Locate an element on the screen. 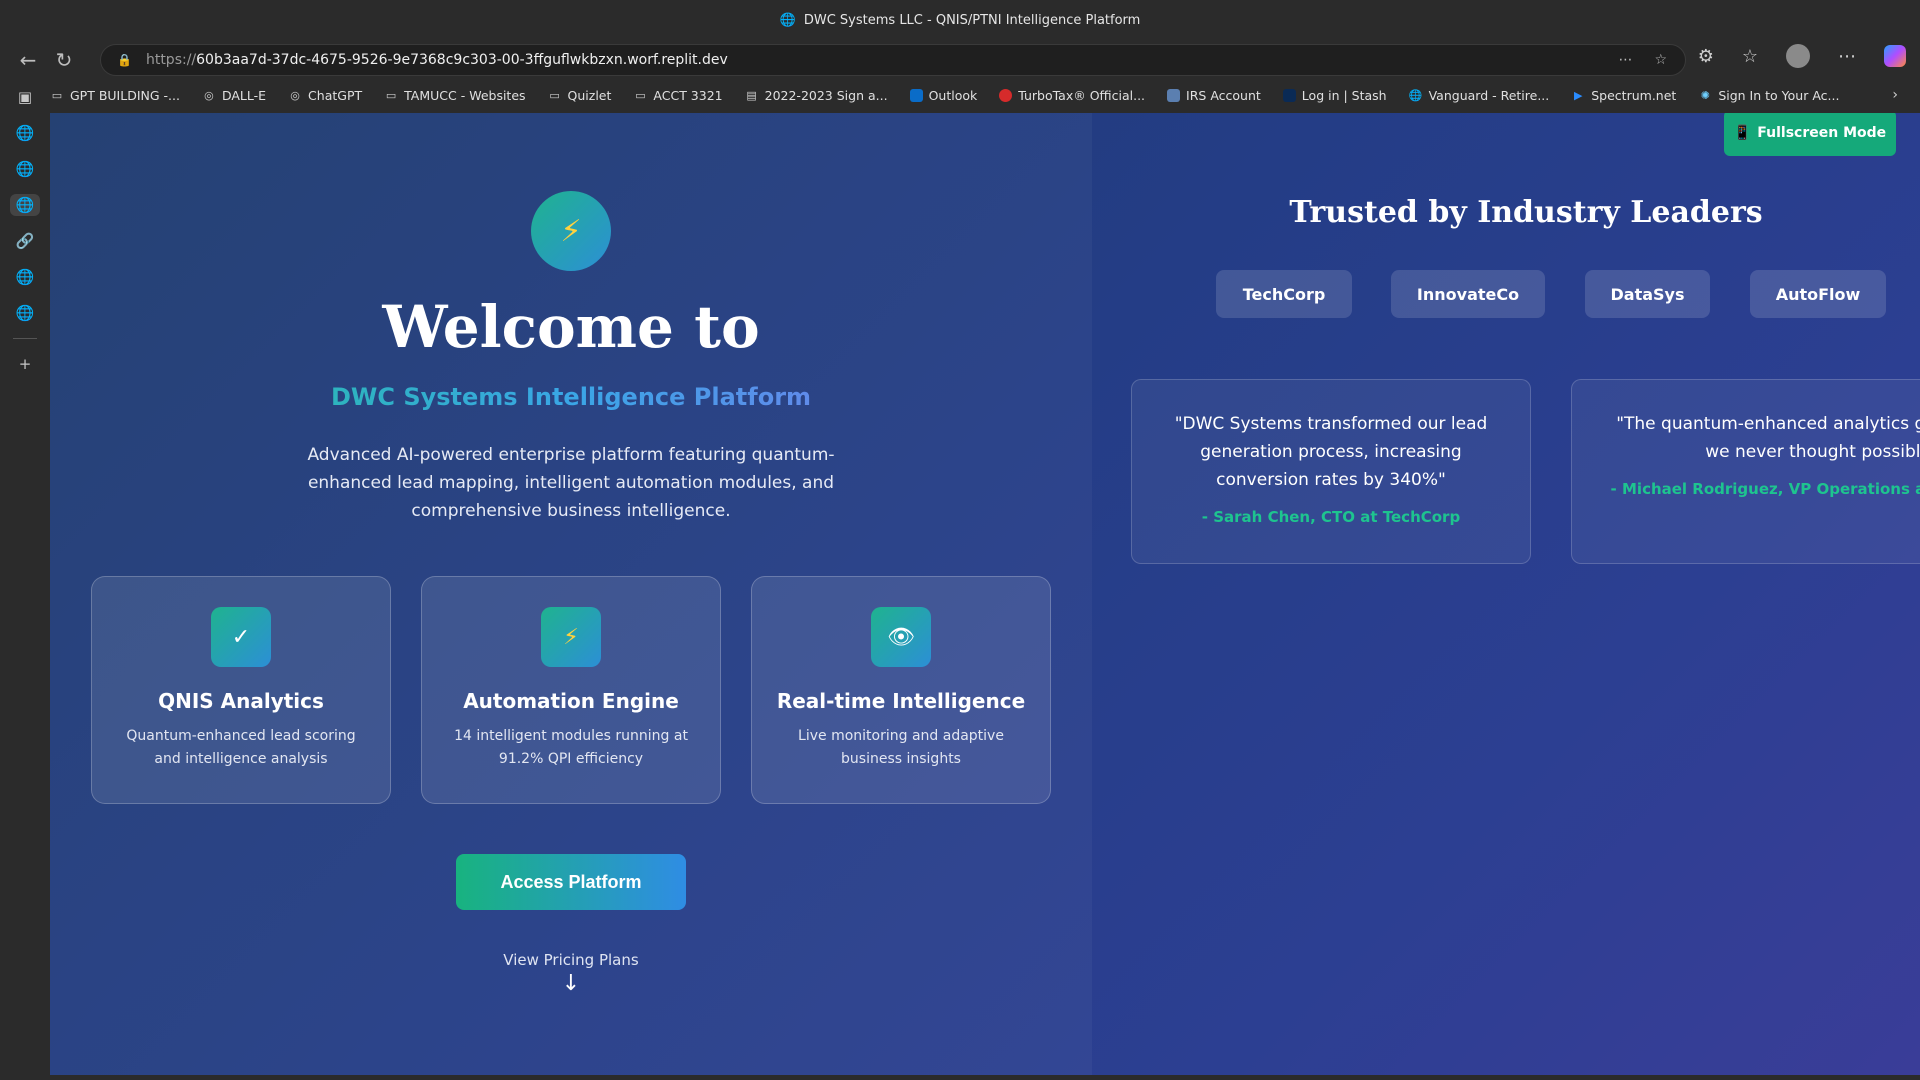 The height and width of the screenshot is (1080, 1920). bookmark-item: ▭ TAMUCC - Websites is located at coordinates (455, 95).